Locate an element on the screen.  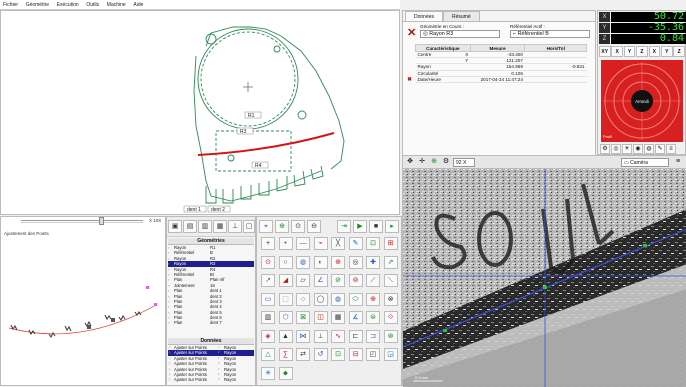
tab-donnees: Données is located at coordinates (424, 16).